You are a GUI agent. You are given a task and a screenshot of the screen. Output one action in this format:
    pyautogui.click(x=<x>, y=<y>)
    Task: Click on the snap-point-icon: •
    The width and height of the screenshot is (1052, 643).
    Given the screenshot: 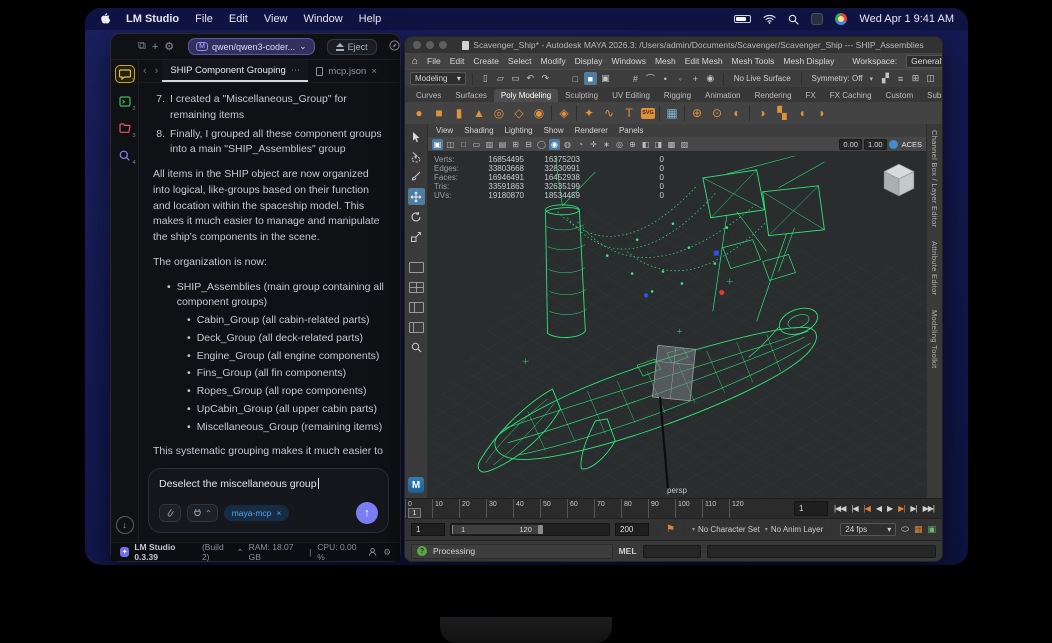 What is the action you would take?
    pyautogui.click(x=665, y=78)
    